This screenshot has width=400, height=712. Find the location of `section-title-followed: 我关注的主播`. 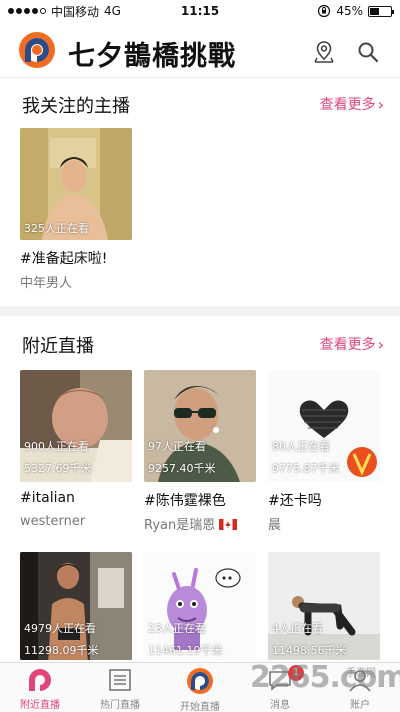

section-title-followed: 我关注的主播 is located at coordinates (76, 106).